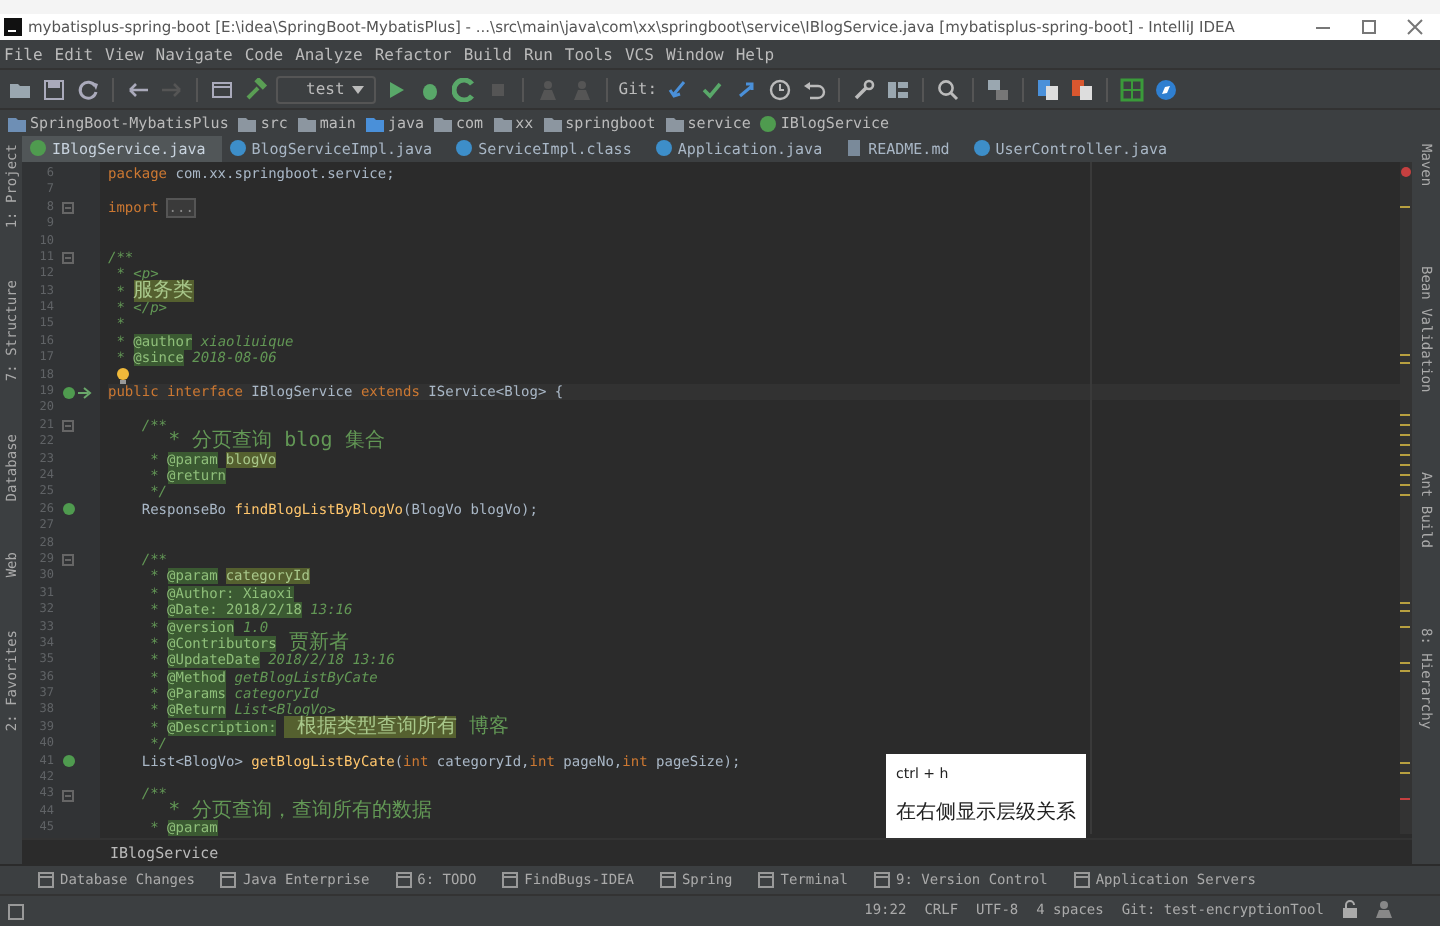 The height and width of the screenshot is (926, 1440). Describe the element at coordinates (464, 89) in the screenshot. I see `coverage-icon` at that location.